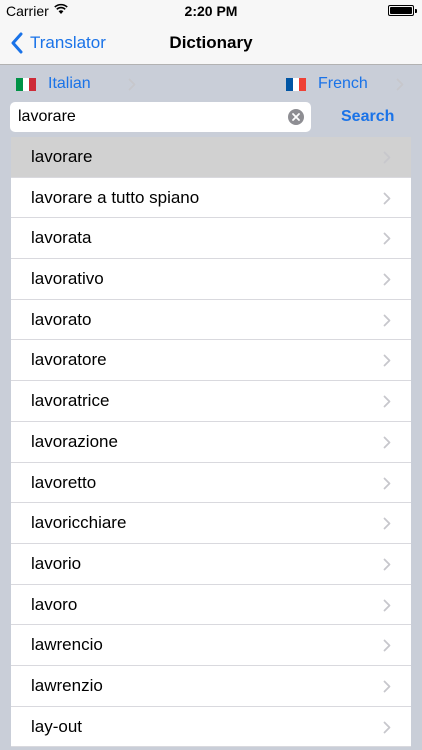 The height and width of the screenshot is (750, 422). Describe the element at coordinates (62, 156) in the screenshot. I see `list-item-label: lavorare` at that location.